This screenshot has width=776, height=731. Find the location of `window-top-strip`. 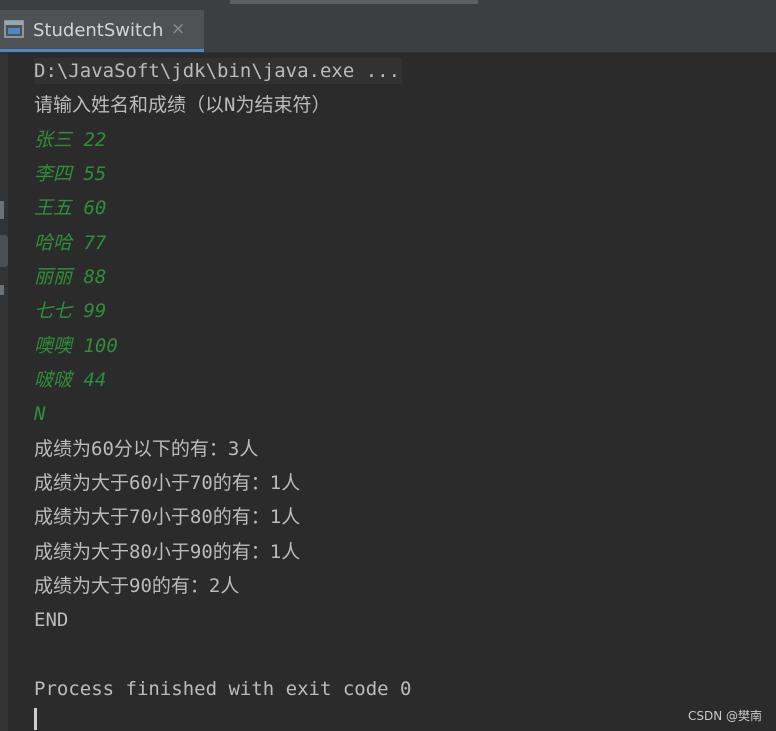

window-top-strip is located at coordinates (388, 5).